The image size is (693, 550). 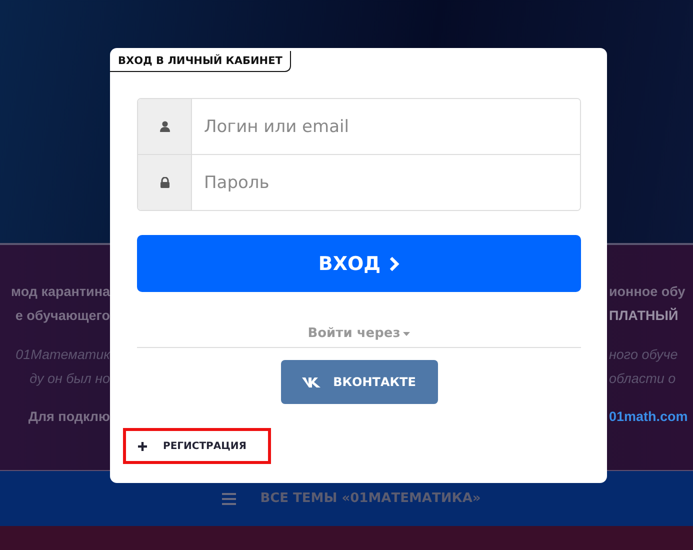 I want to click on login-button: ВХОД, so click(x=359, y=263).